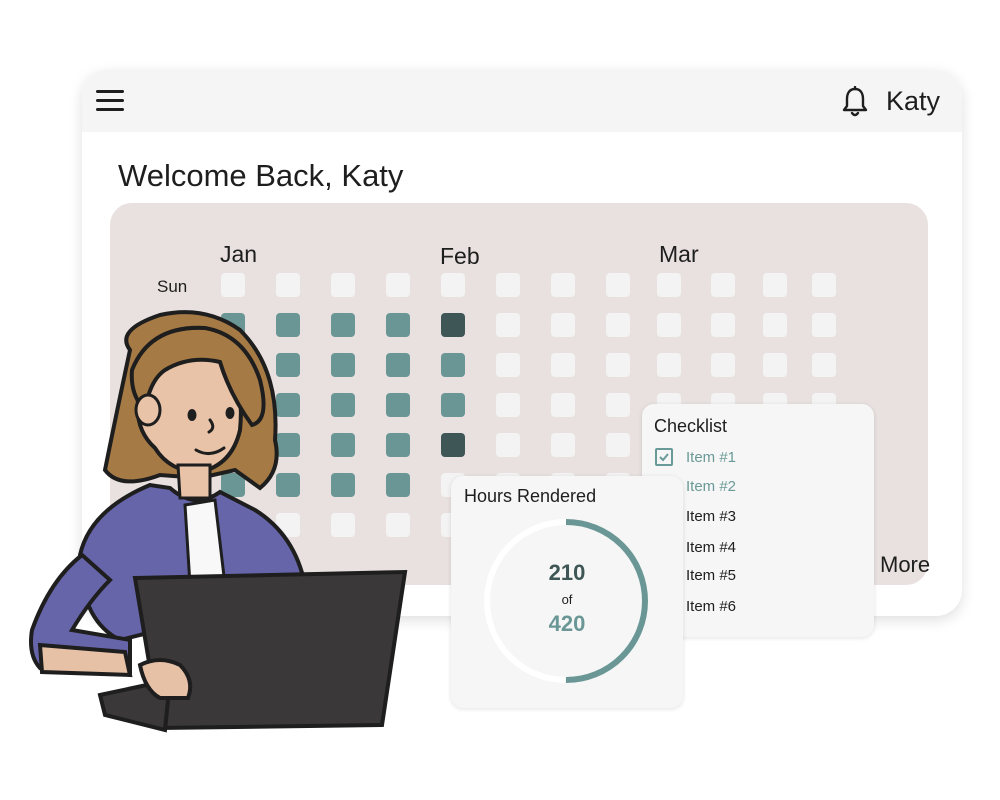 This screenshot has width=1000, height=800. Describe the element at coordinates (679, 254) in the screenshot. I see `month-label-mar: Mar` at that location.